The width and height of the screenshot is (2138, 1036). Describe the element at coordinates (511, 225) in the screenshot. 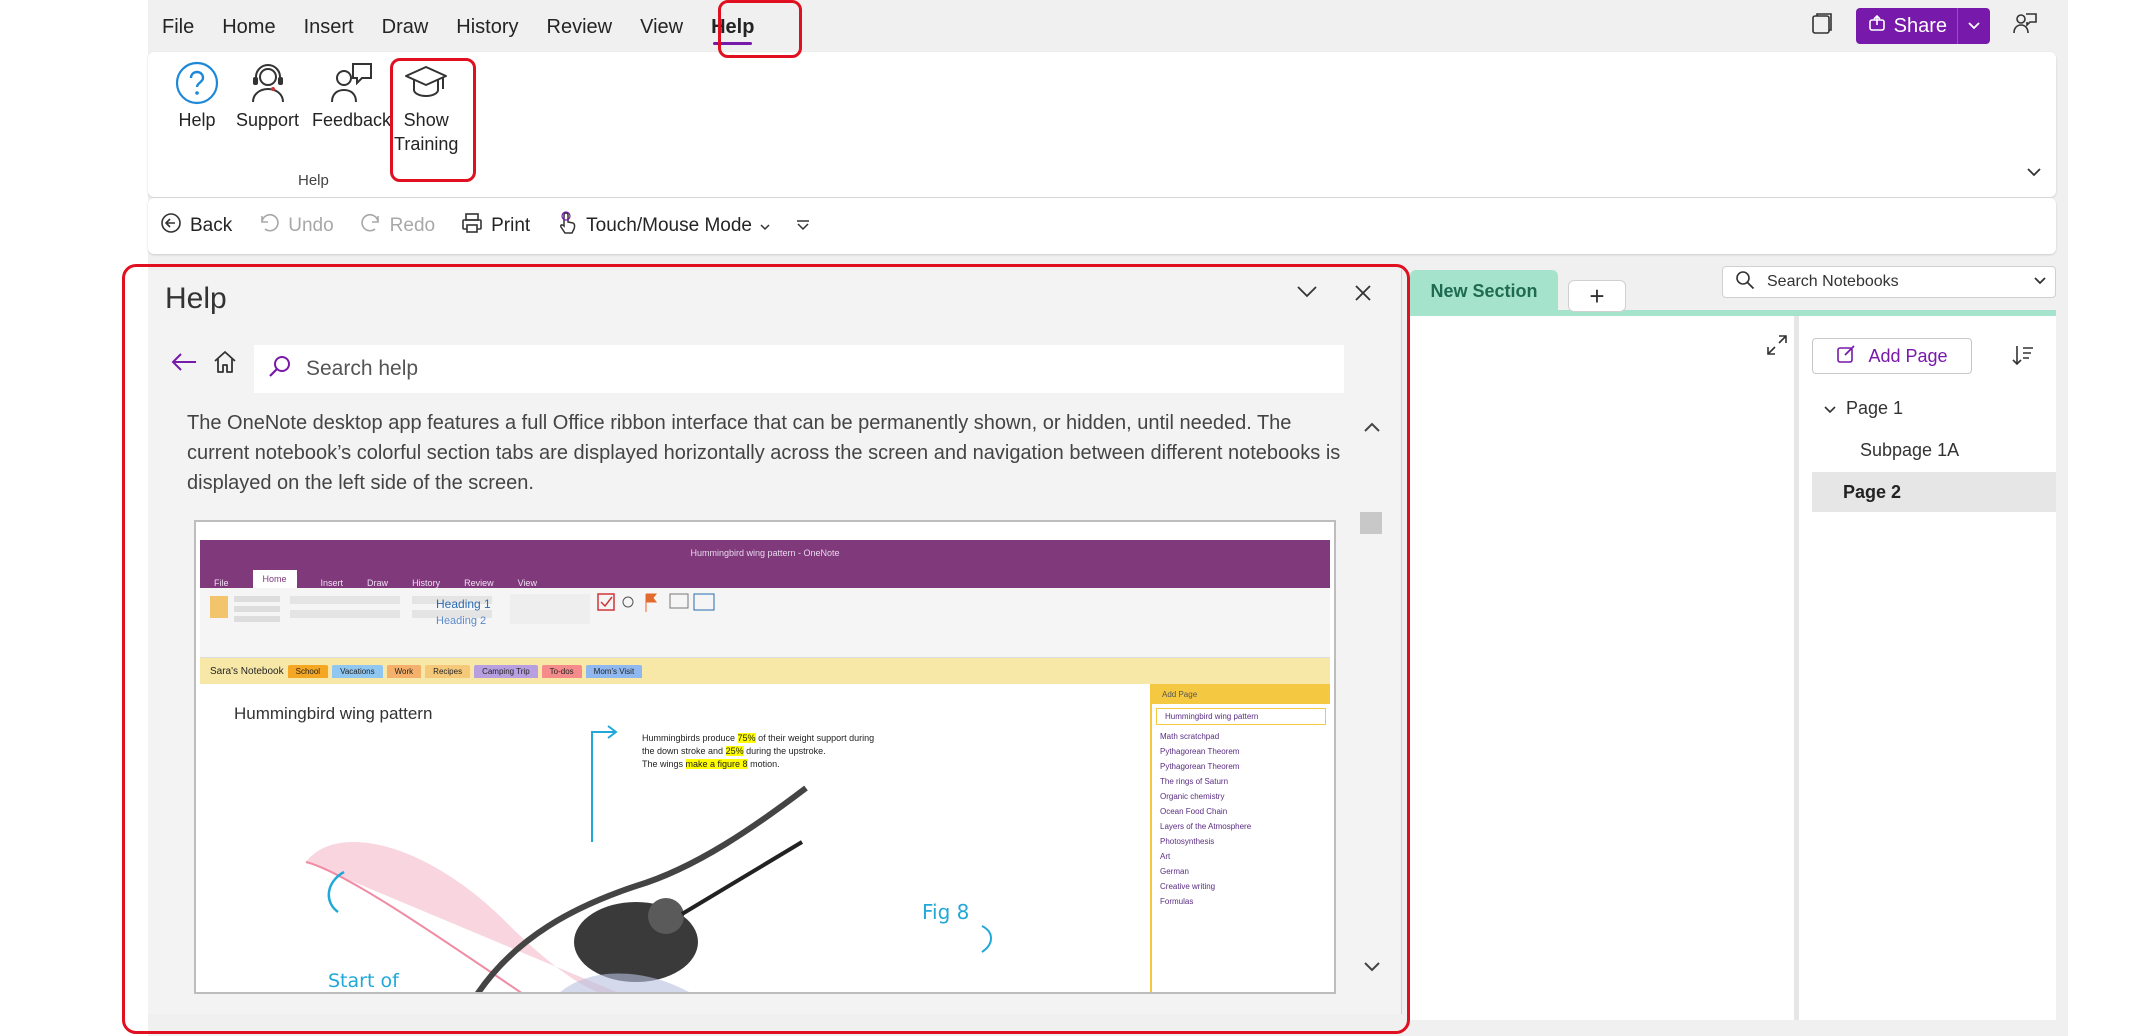

I see `print-label: Print` at that location.